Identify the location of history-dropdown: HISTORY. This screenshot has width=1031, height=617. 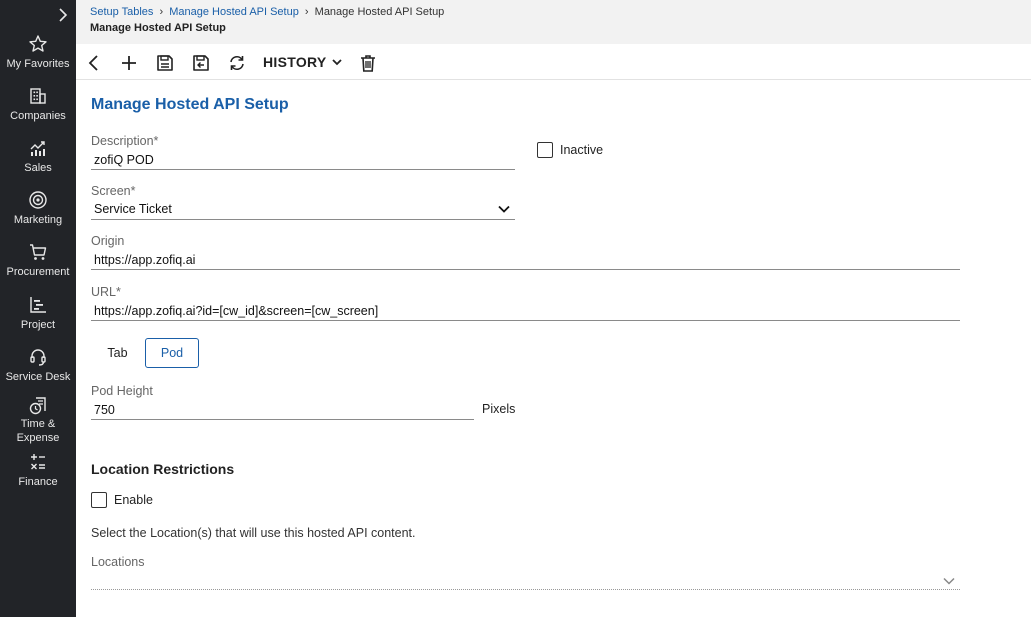
(303, 62).